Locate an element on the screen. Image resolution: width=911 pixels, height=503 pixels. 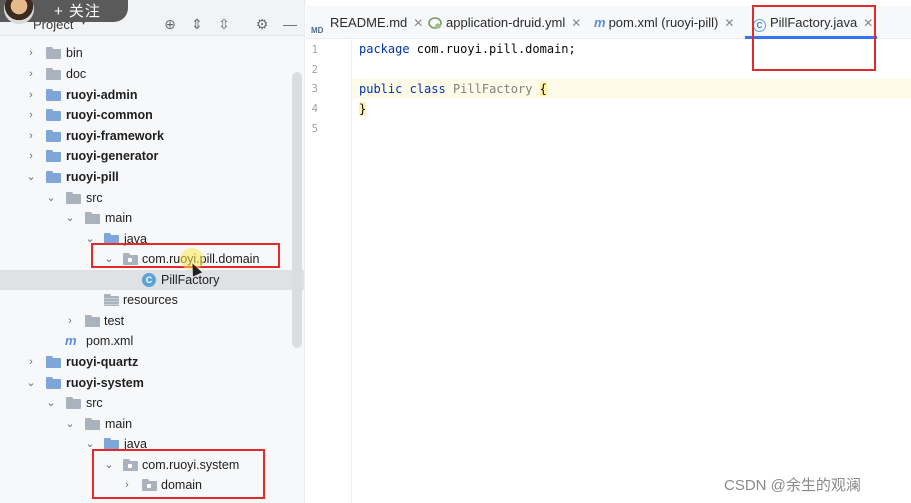
follow-label: + 关注 is located at coordinates (77, 11).